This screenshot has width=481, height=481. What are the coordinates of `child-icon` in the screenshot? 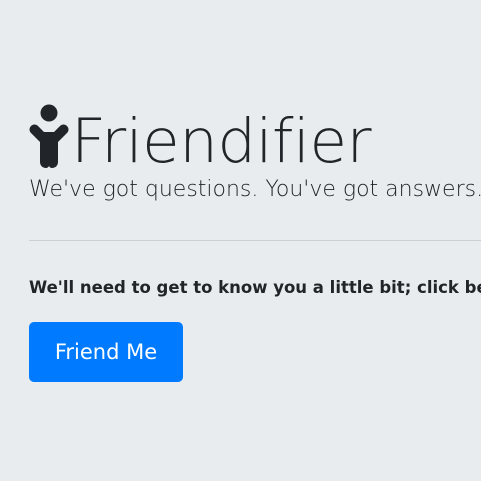 It's located at (49, 136).